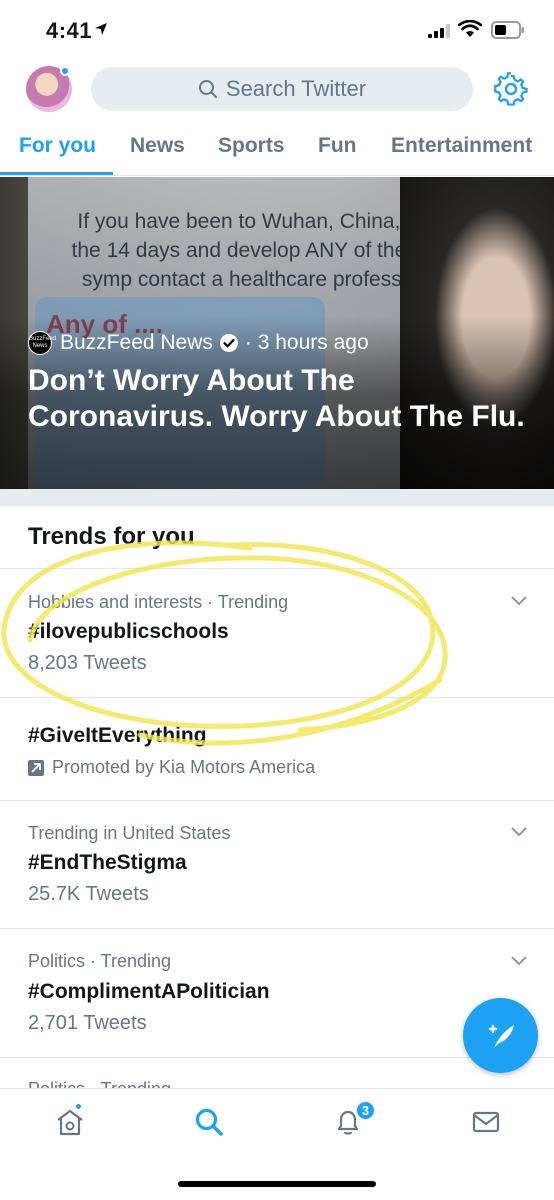 This screenshot has height=1200, width=554. Describe the element at coordinates (88, 894) in the screenshot. I see `trend-tweet-count: 25.7K Tweets` at that location.